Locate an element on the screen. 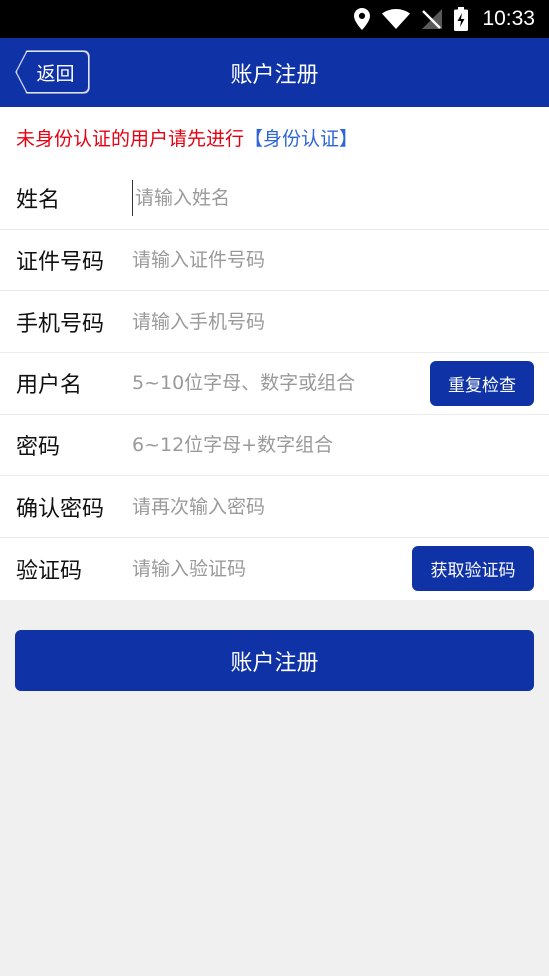 The image size is (549, 976). form-row-id-number: 证件号码 is located at coordinates (274, 261).